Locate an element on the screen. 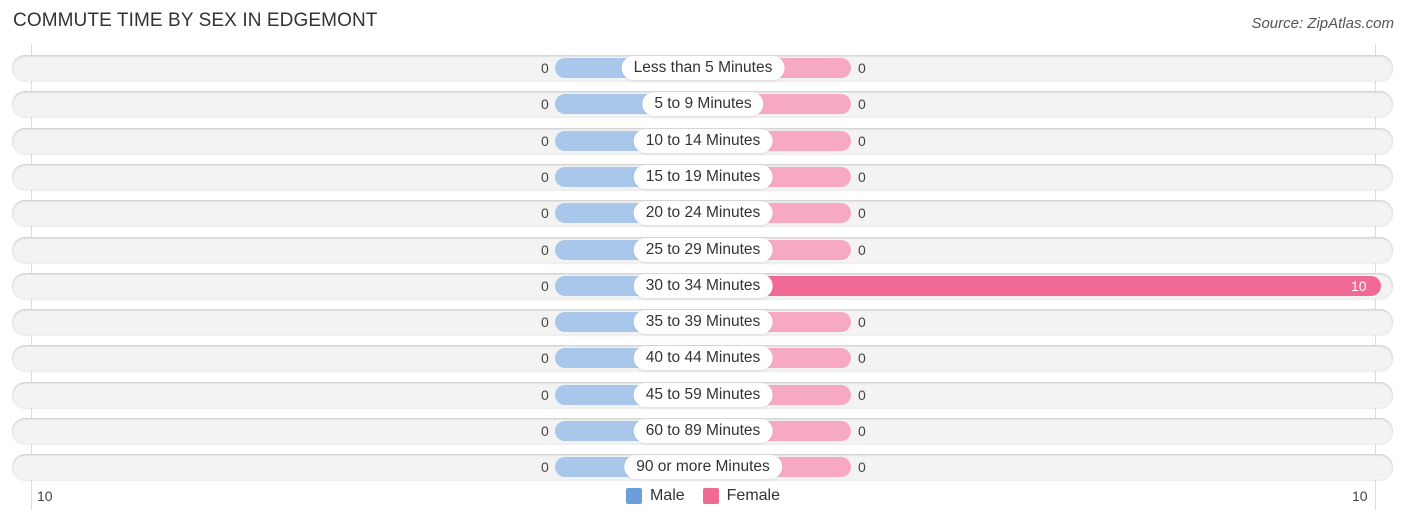  category-label: 15 to 19 Minutes is located at coordinates (703, 176).